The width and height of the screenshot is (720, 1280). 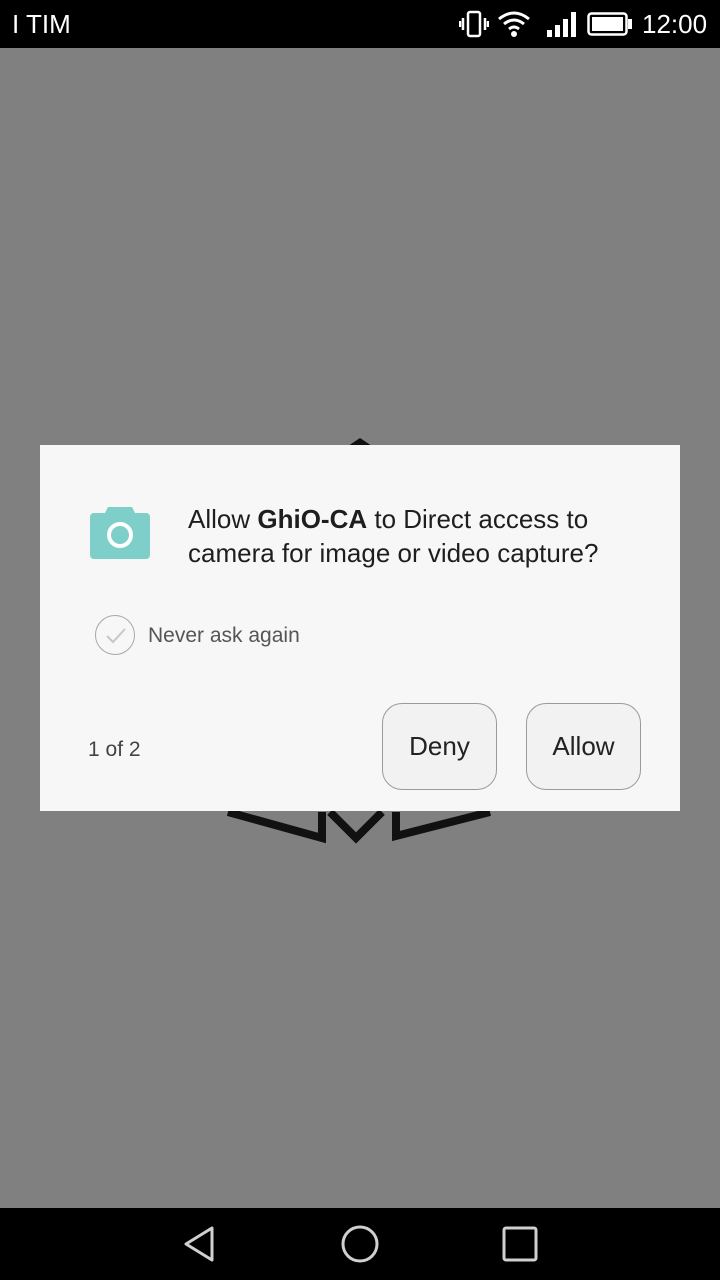 I want to click on clock: 12:00, so click(x=675, y=24).